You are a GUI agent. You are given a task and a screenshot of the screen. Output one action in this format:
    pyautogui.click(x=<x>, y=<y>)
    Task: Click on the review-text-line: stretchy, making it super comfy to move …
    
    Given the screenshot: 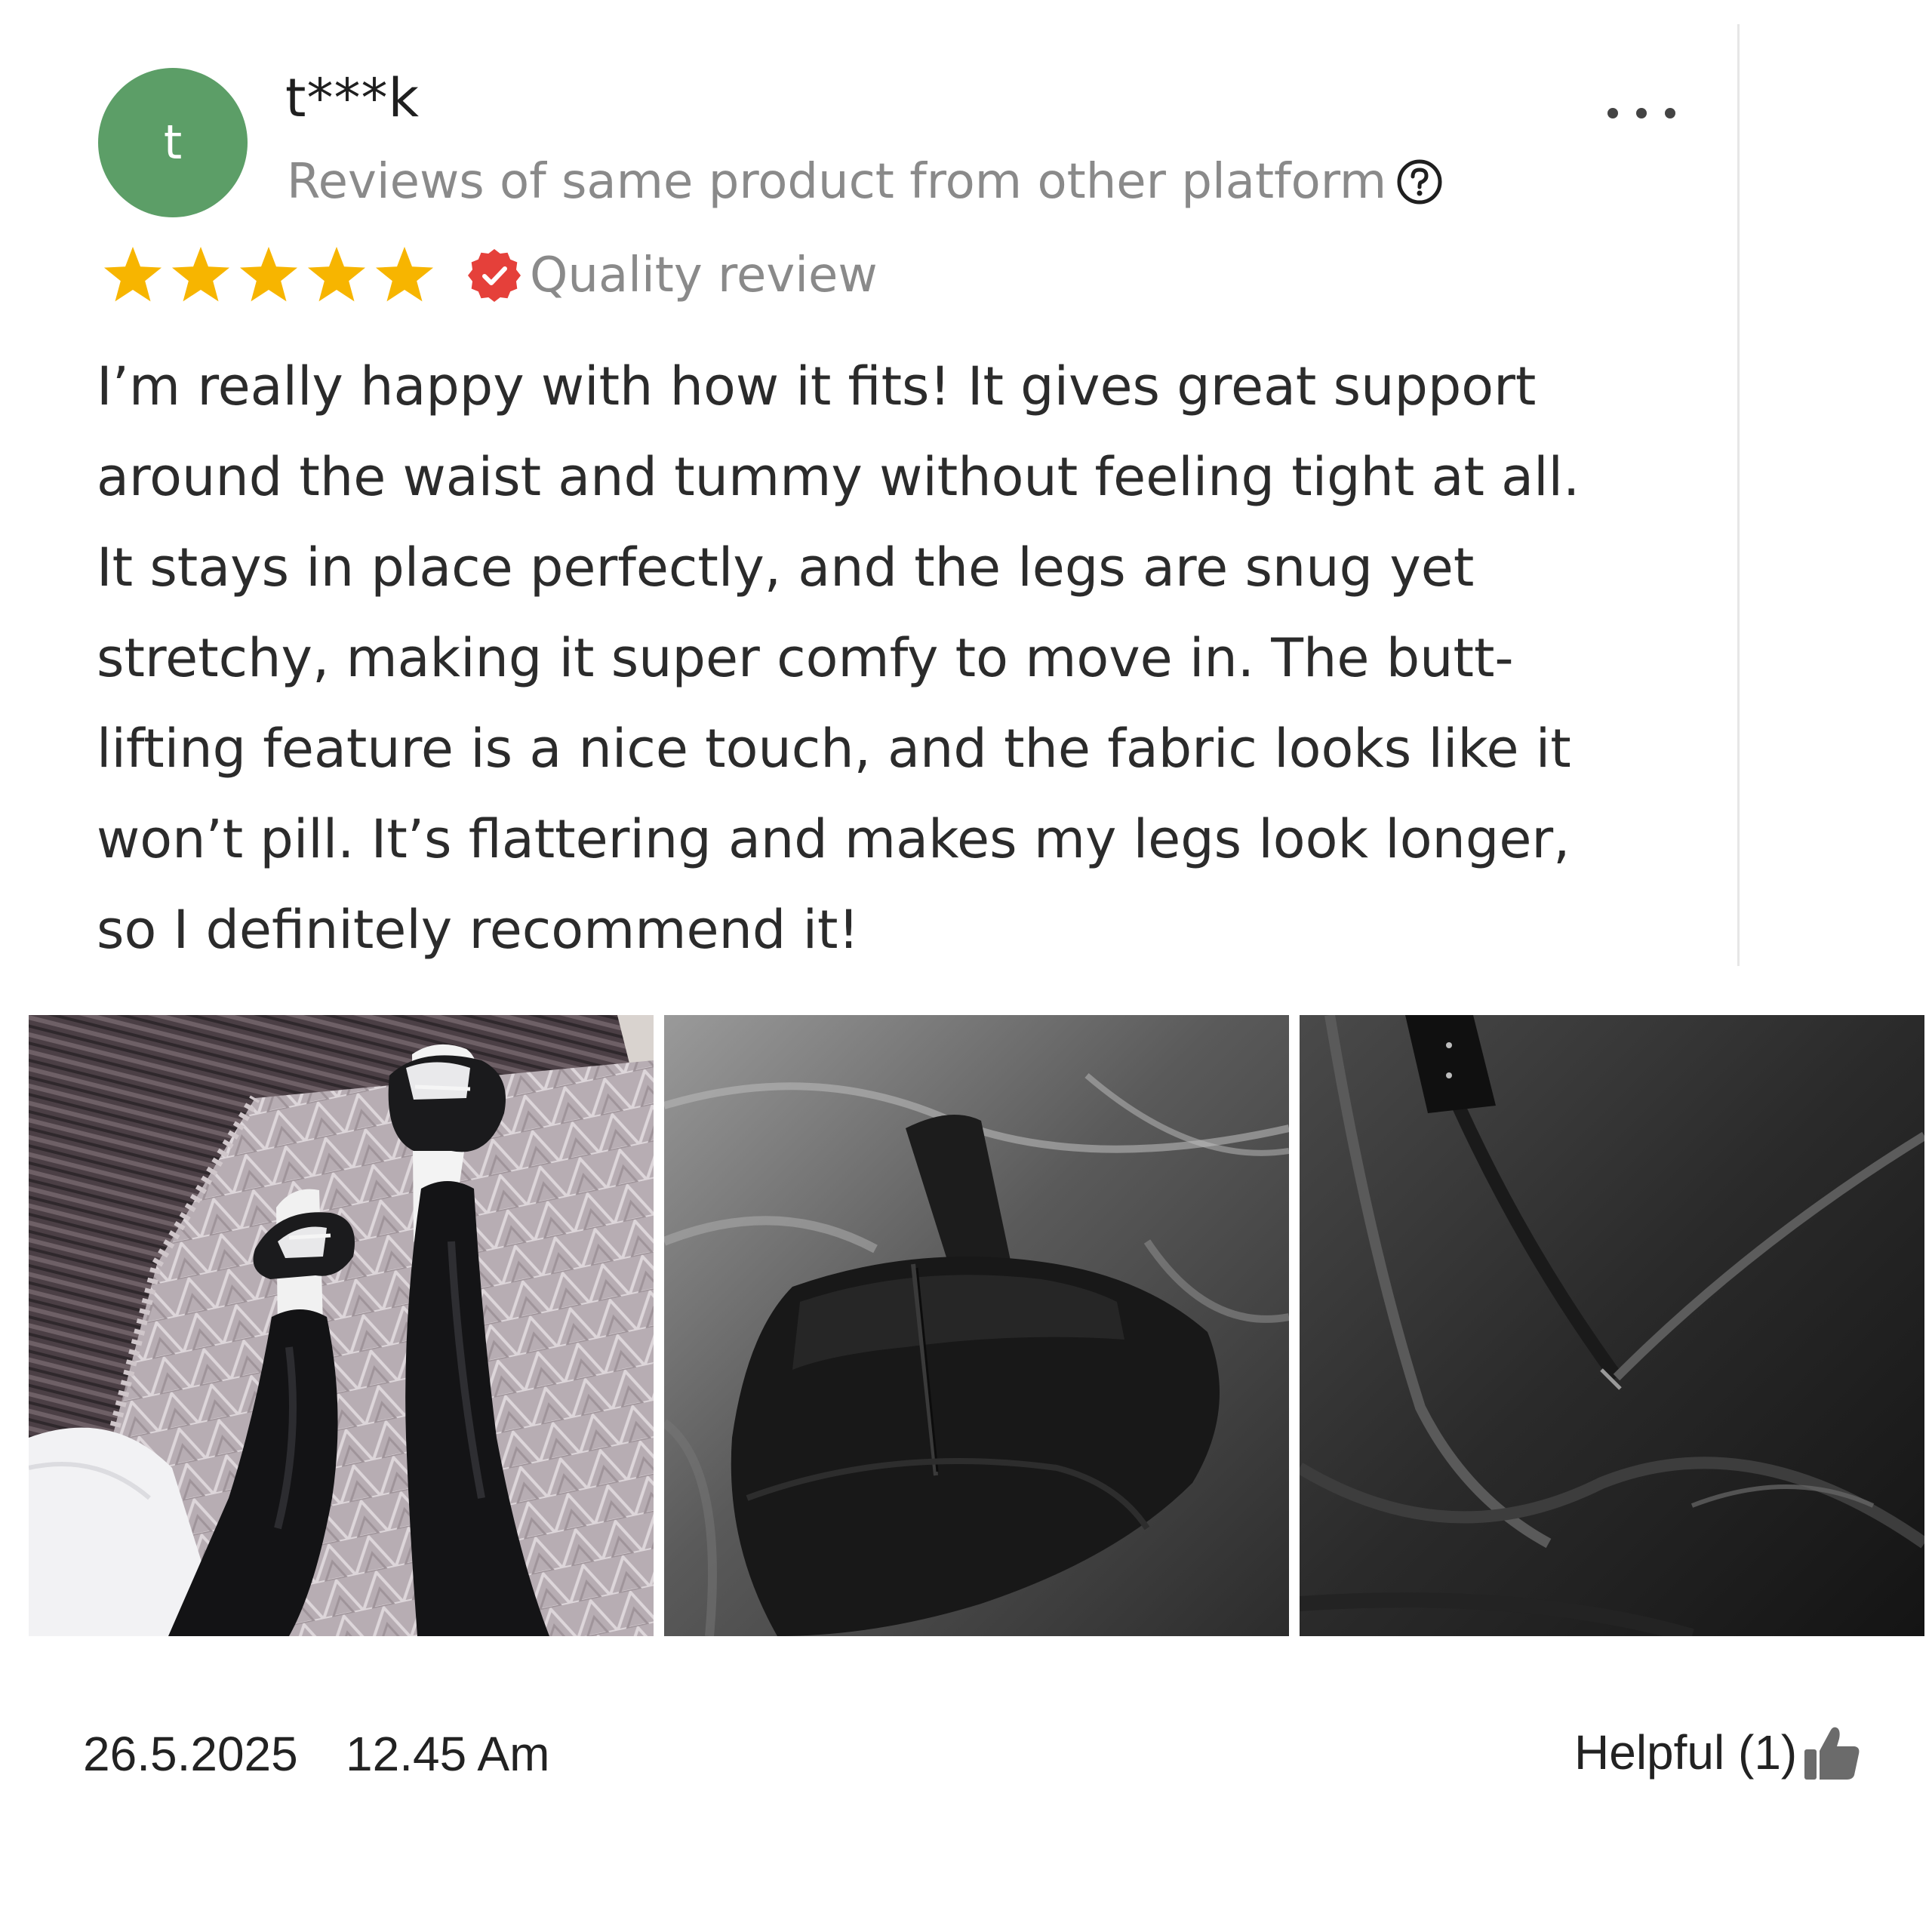 What is the action you would take?
    pyautogui.click(x=805, y=658)
    